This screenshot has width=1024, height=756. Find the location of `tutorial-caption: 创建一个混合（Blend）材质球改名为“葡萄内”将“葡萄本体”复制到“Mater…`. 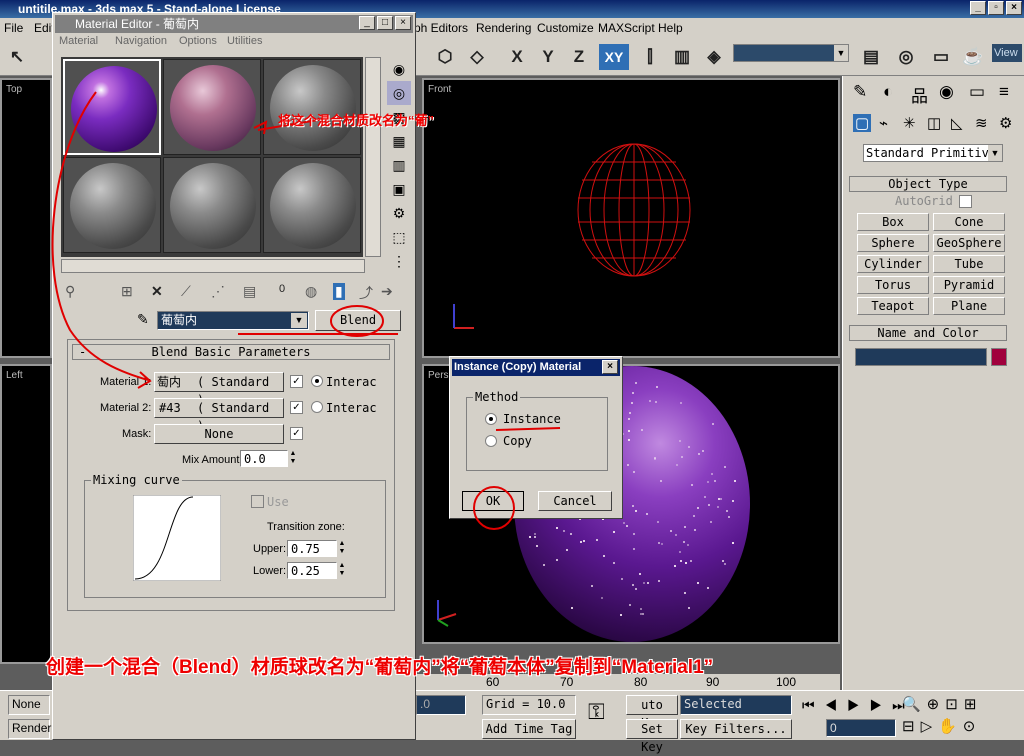

tutorial-caption: 创建一个混合（Blend）材质球改名为“葡萄内”将“葡萄本体”复制到“Mater… is located at coordinates (380, 667).